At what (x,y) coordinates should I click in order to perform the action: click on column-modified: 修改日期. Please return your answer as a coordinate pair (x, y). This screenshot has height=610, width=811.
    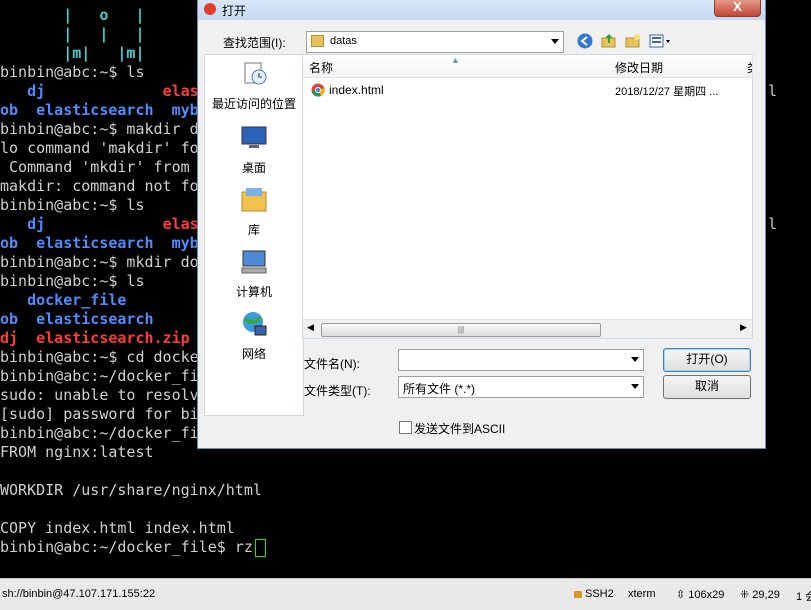
    Looking at the image, I should click on (677, 66).